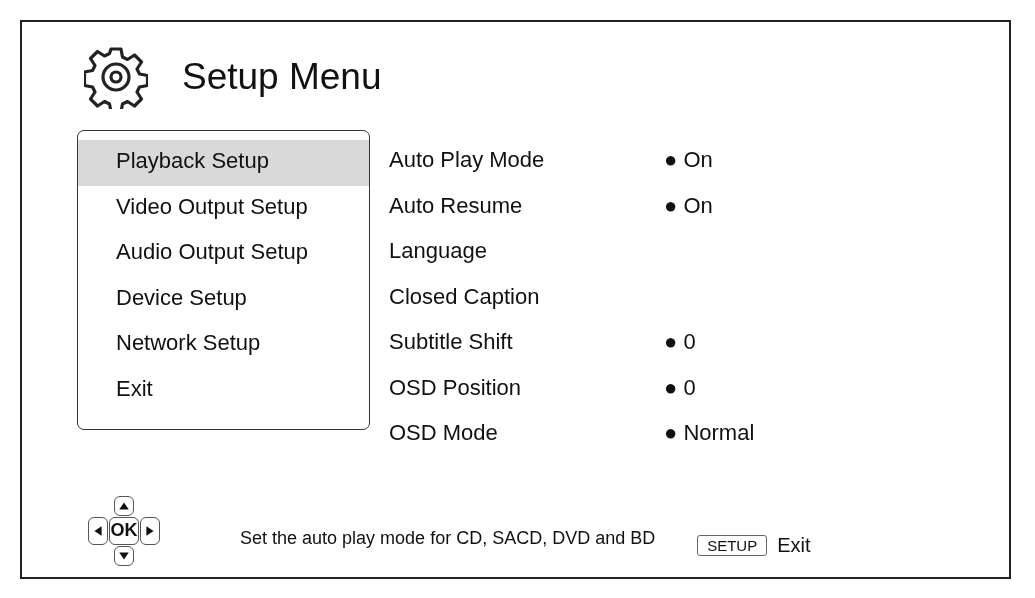  I want to click on menu-title: Setup Menu, so click(282, 77).